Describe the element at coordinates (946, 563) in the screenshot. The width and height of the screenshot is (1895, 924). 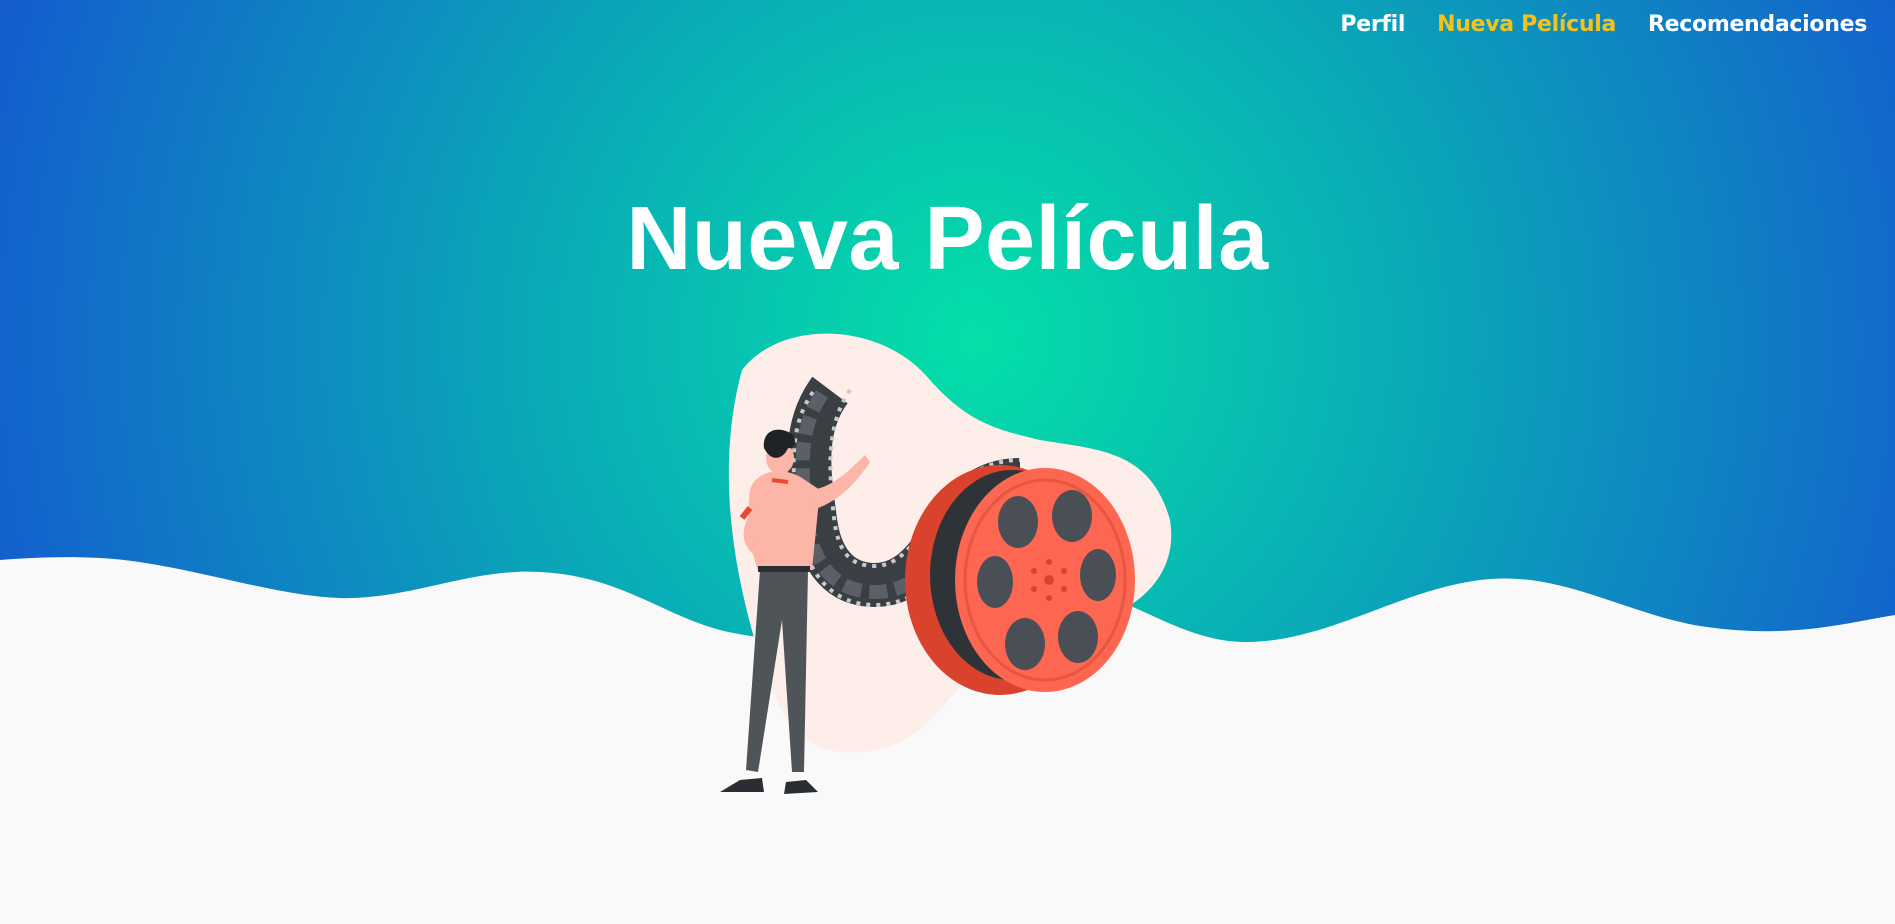
I see `film-reel-illustration-icon` at that location.